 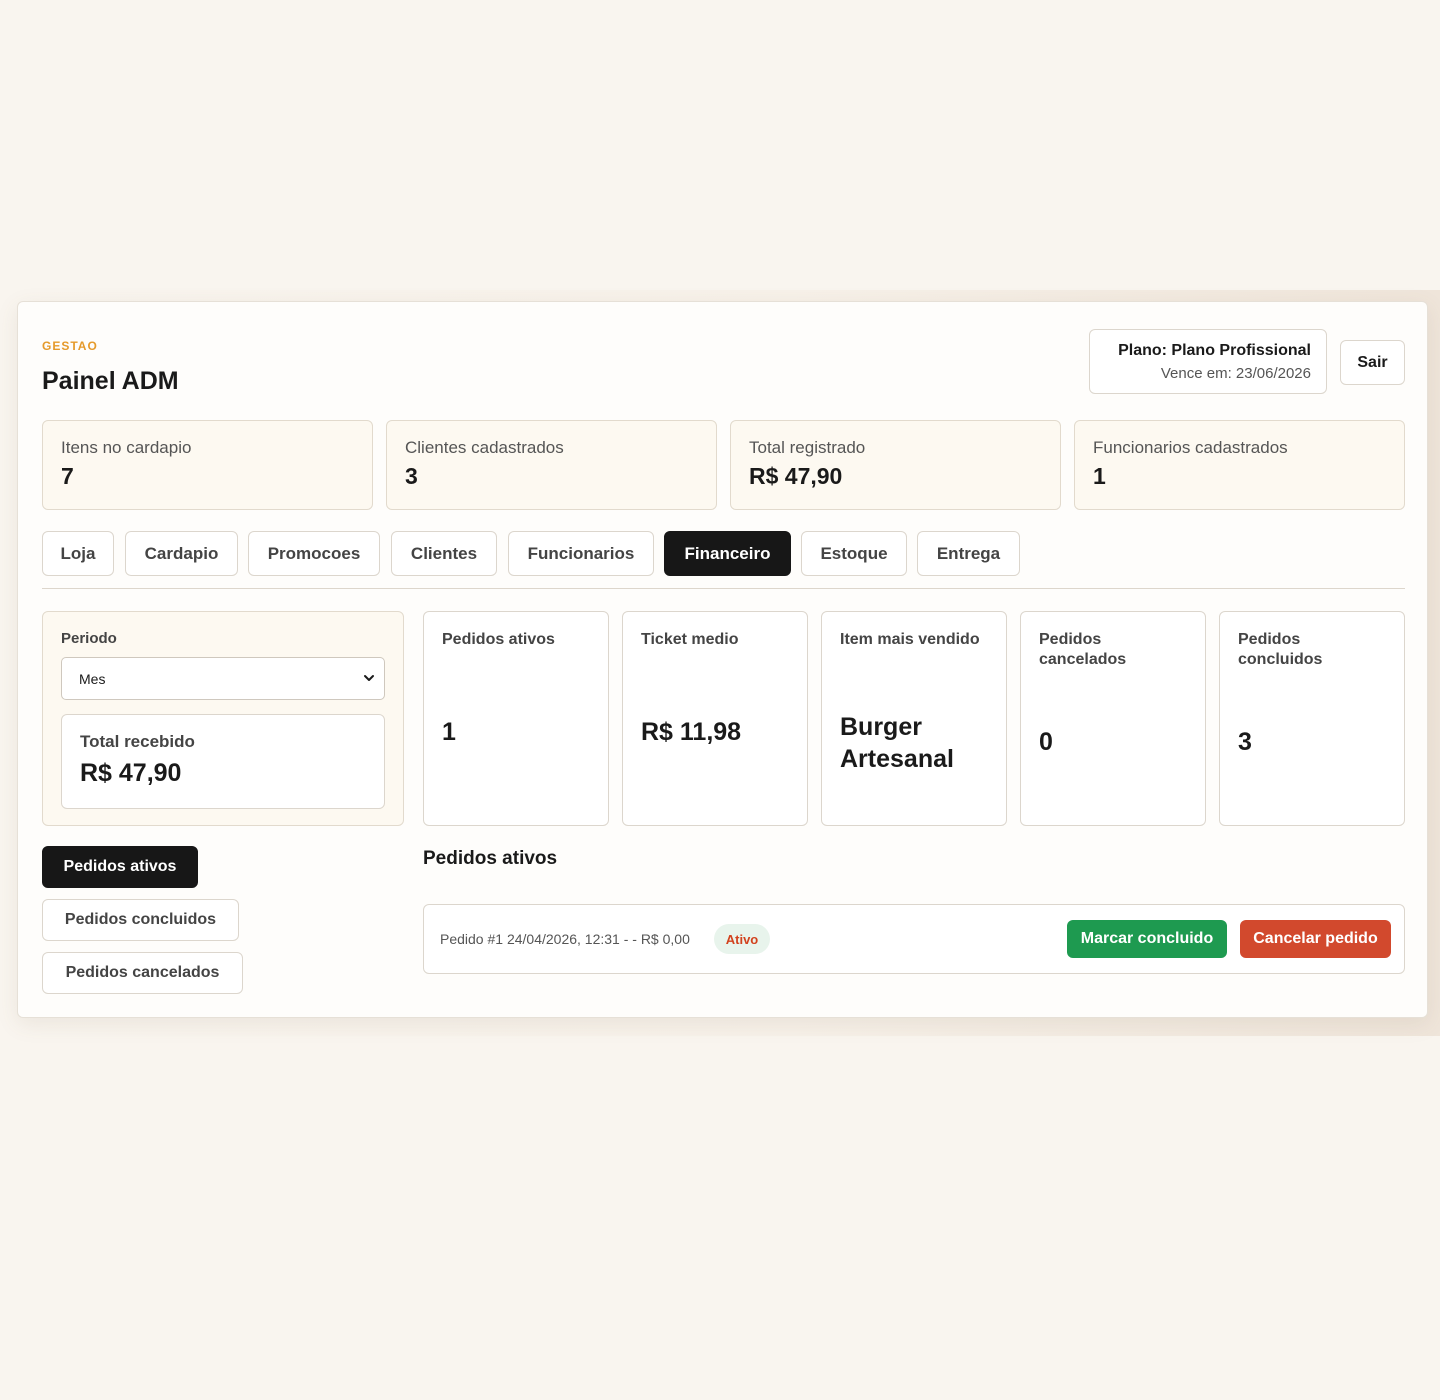 I want to click on period-select: Mes, so click(x=223, y=678).